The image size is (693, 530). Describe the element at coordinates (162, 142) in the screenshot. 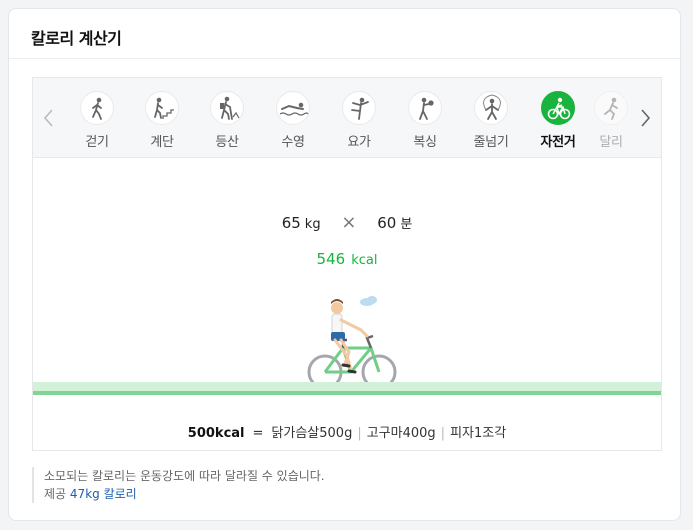

I see `tab-label: 계단` at that location.